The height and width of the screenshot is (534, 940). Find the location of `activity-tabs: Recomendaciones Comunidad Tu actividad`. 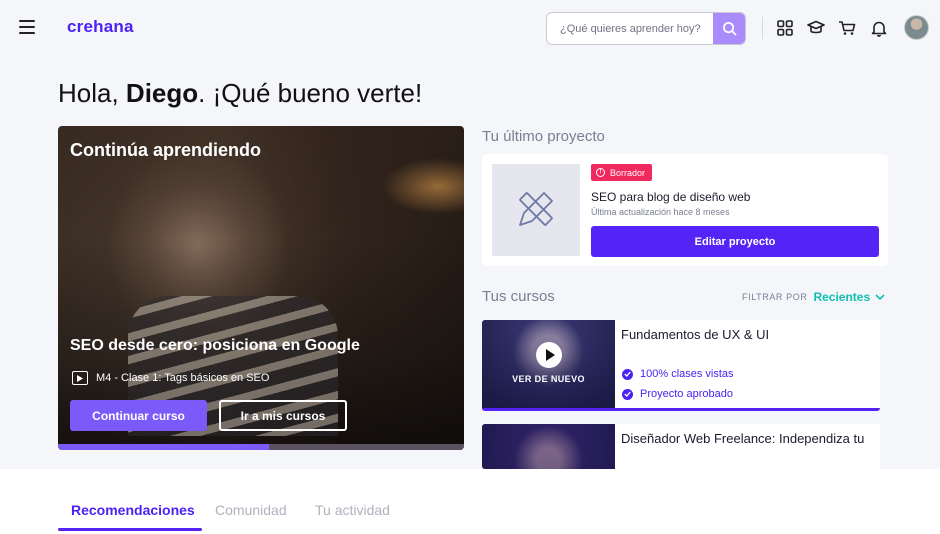

activity-tabs: Recomendaciones Comunidad Tu actividad is located at coordinates (470, 501).